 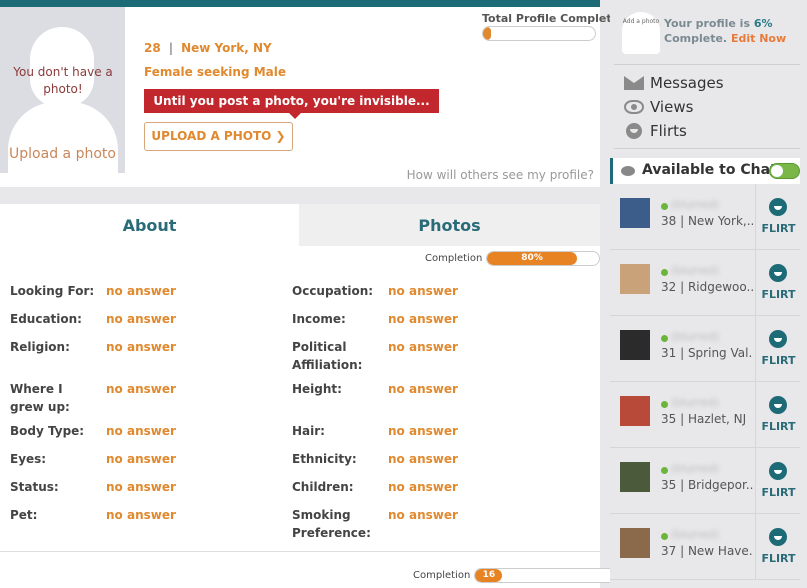 I want to click on field-label: Height:, so click(x=317, y=389).